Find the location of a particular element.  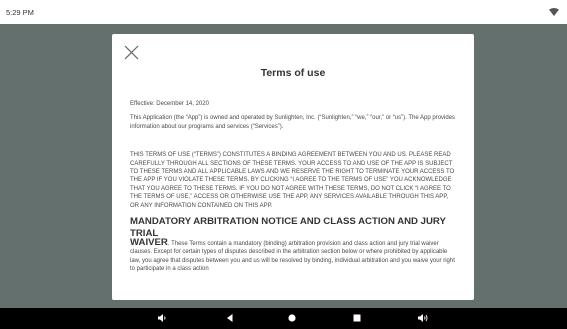

dialog-title: Terms of use is located at coordinates (293, 73).